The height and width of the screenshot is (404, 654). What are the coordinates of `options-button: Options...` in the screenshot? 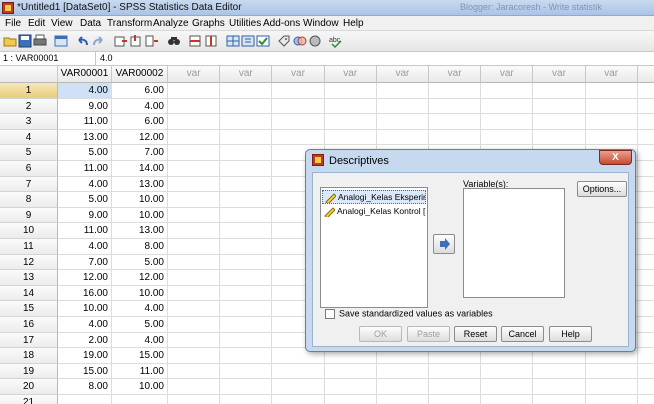 It's located at (602, 189).